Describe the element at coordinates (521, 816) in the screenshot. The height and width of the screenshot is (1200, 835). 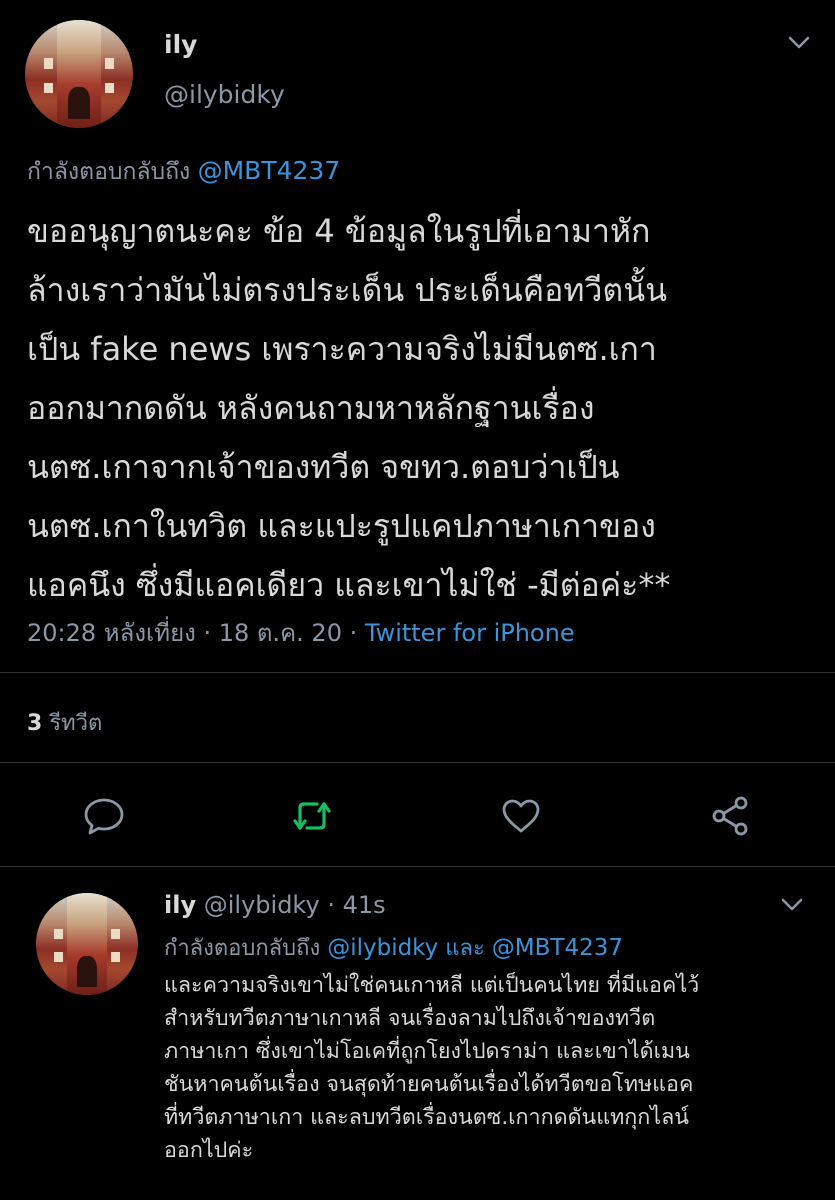
I see `heart-icon` at that location.